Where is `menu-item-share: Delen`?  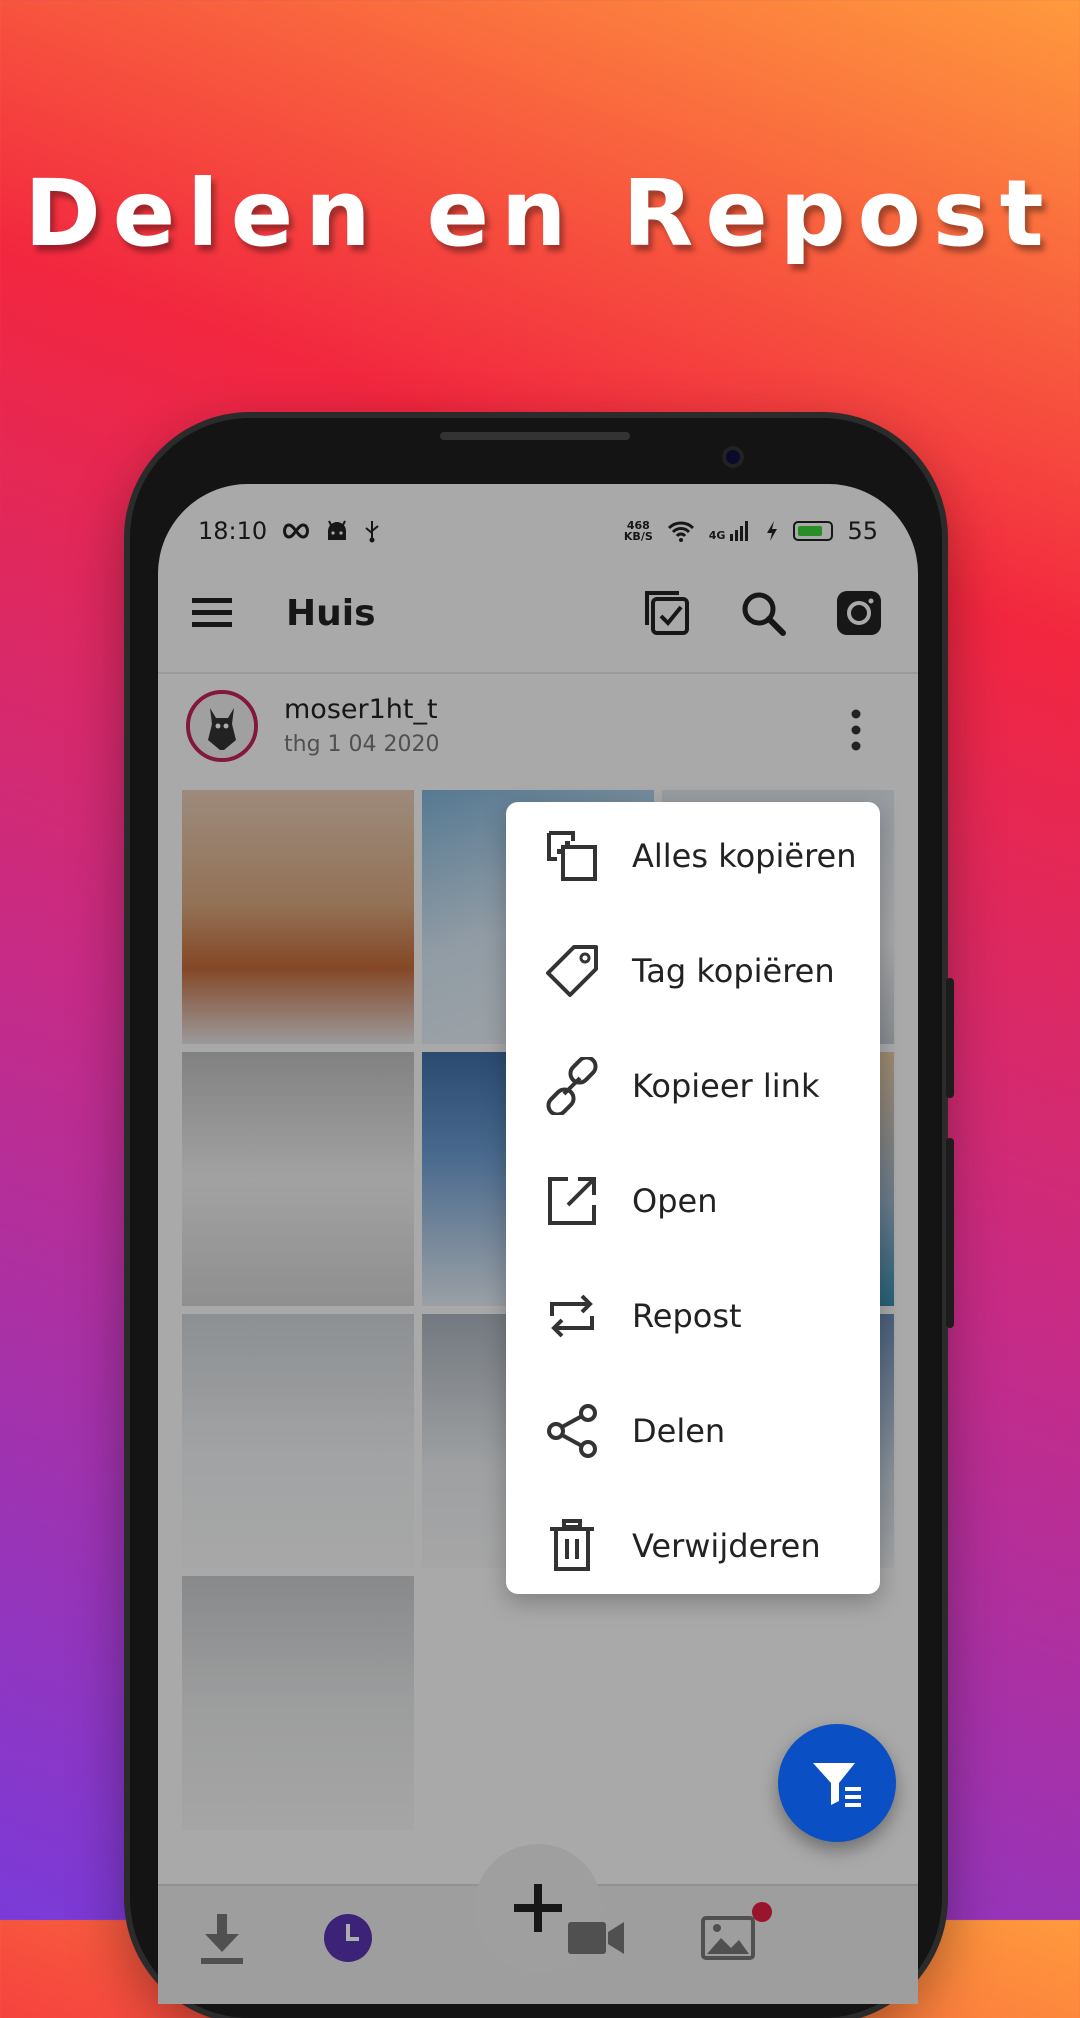
menu-item-share: Delen is located at coordinates (693, 1430).